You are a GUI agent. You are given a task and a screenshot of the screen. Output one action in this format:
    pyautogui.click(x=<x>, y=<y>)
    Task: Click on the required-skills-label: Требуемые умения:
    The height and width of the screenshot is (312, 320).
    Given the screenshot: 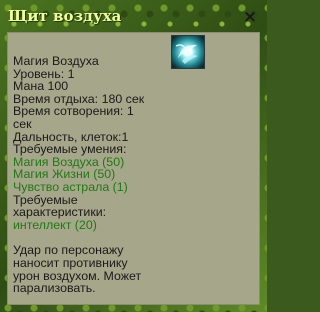 What is the action you would take?
    pyautogui.click(x=70, y=149)
    